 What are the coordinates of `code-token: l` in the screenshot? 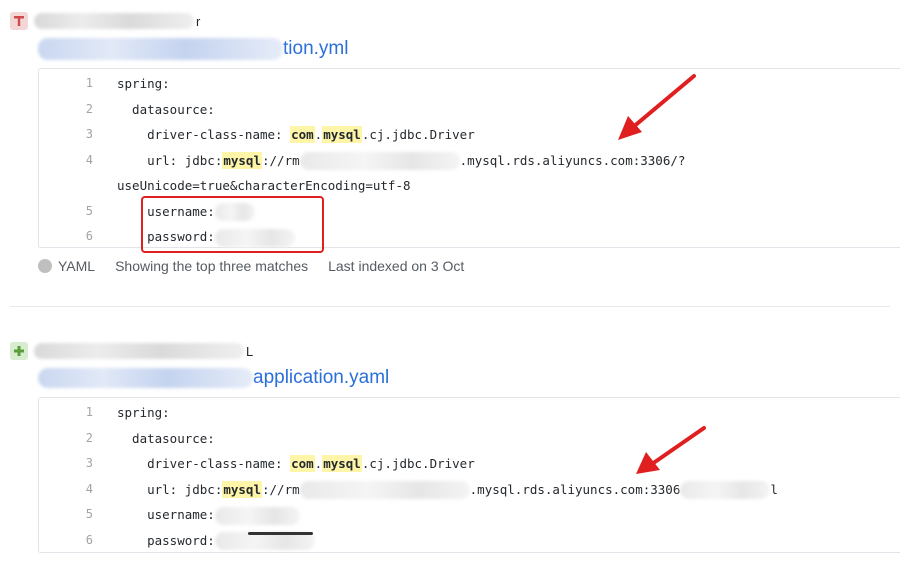 It's located at (774, 489).